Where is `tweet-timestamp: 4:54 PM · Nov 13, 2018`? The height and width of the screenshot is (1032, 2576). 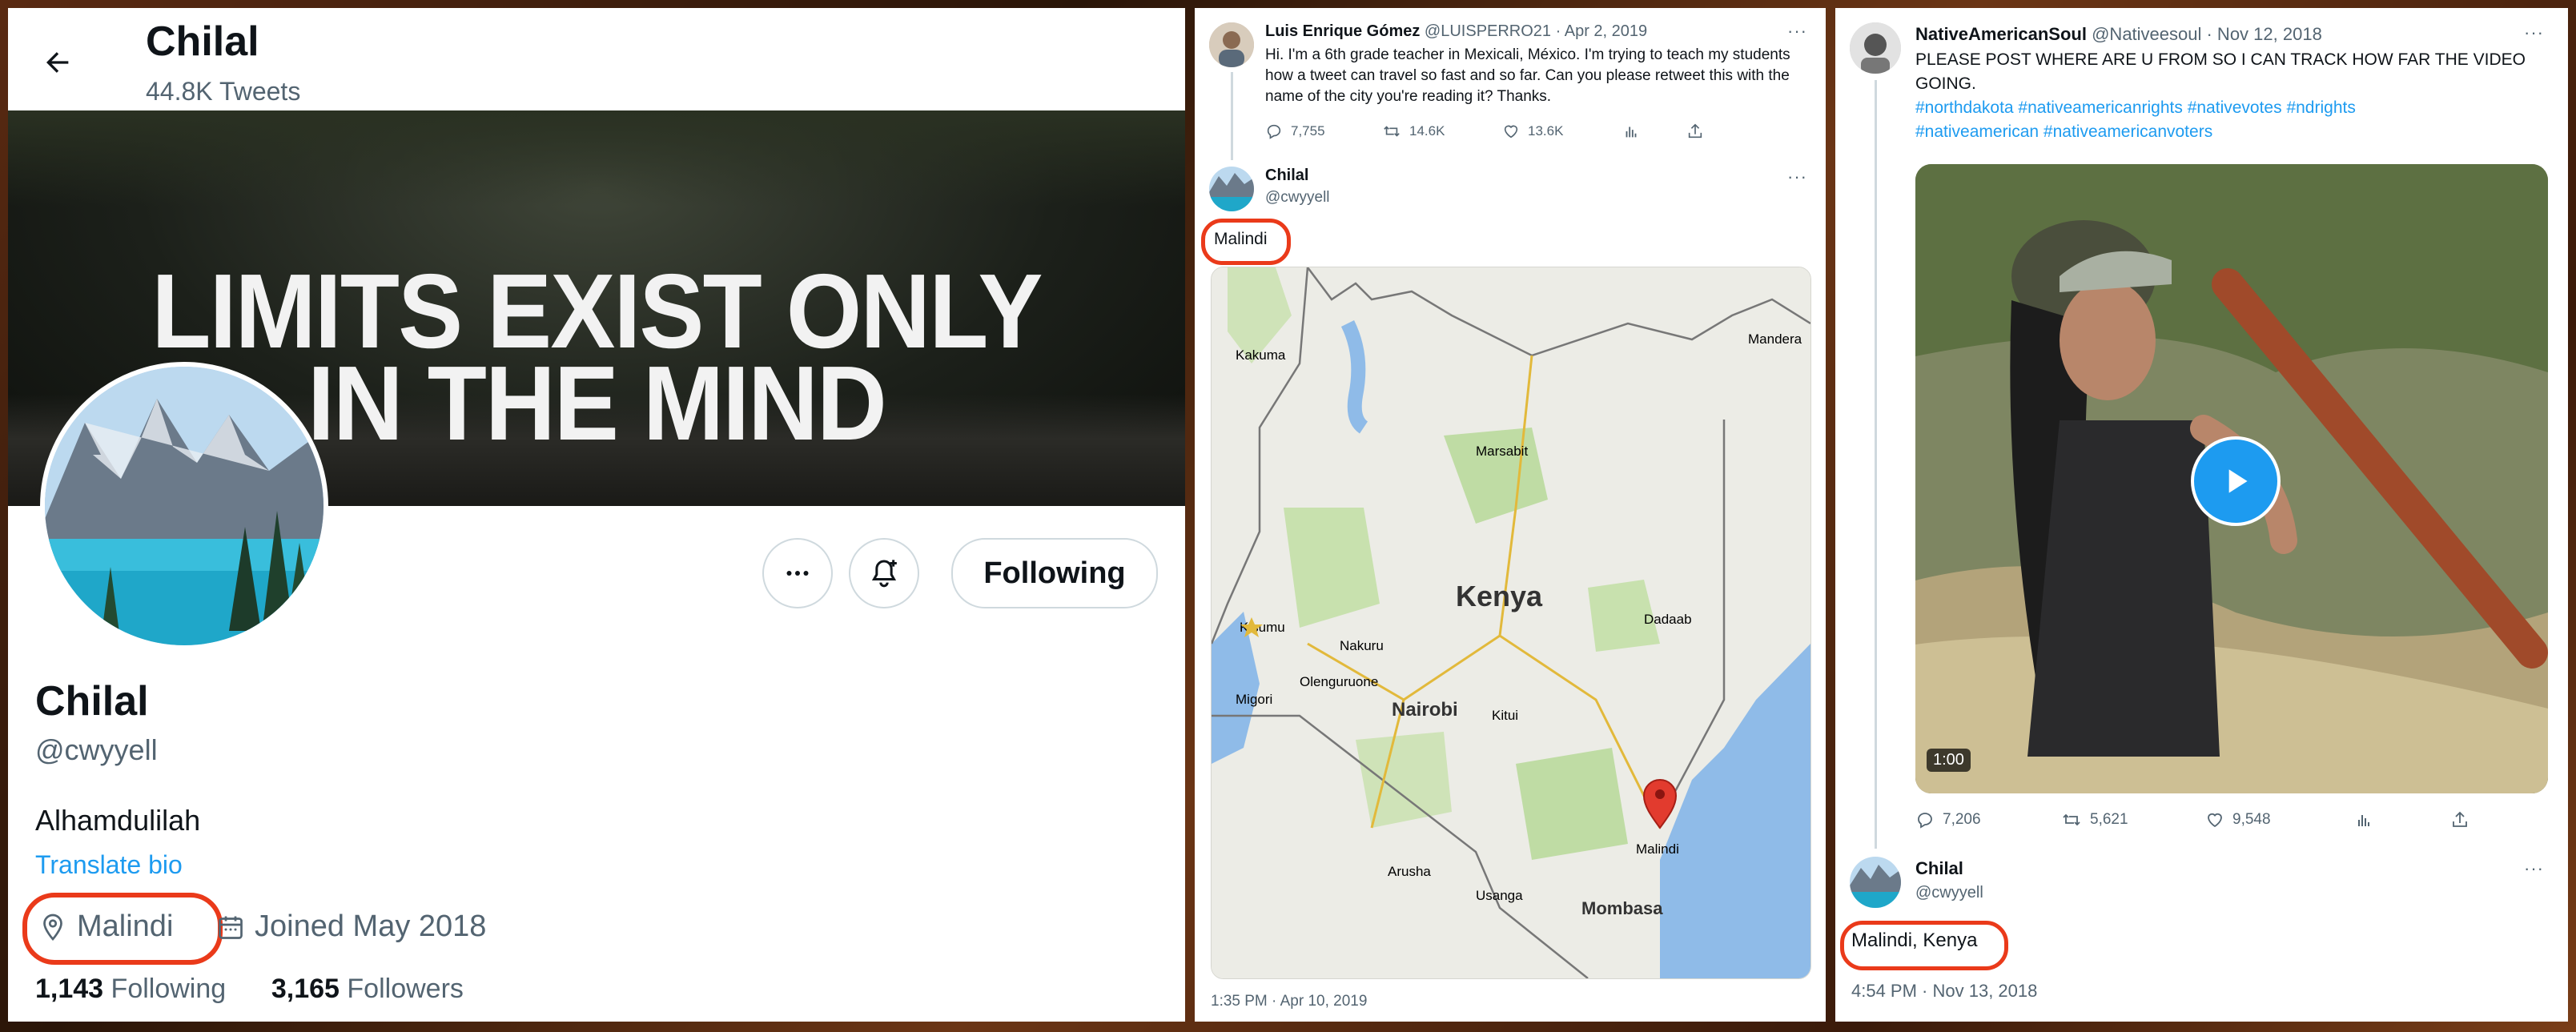 tweet-timestamp: 4:54 PM · Nov 13, 2018 is located at coordinates (1944, 991).